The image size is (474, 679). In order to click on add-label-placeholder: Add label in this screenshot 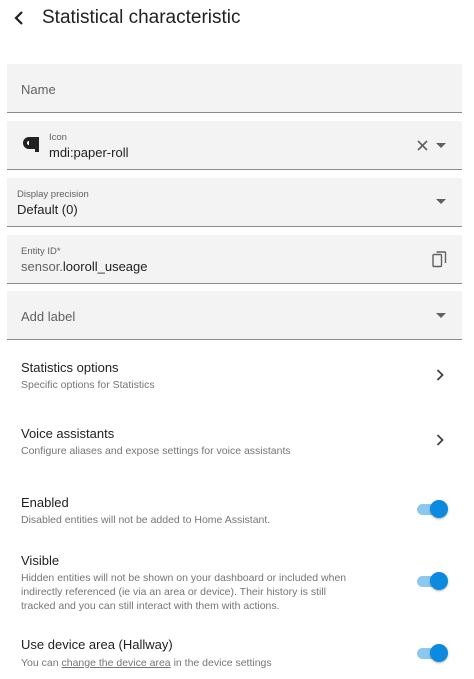, I will do `click(48, 316)`.